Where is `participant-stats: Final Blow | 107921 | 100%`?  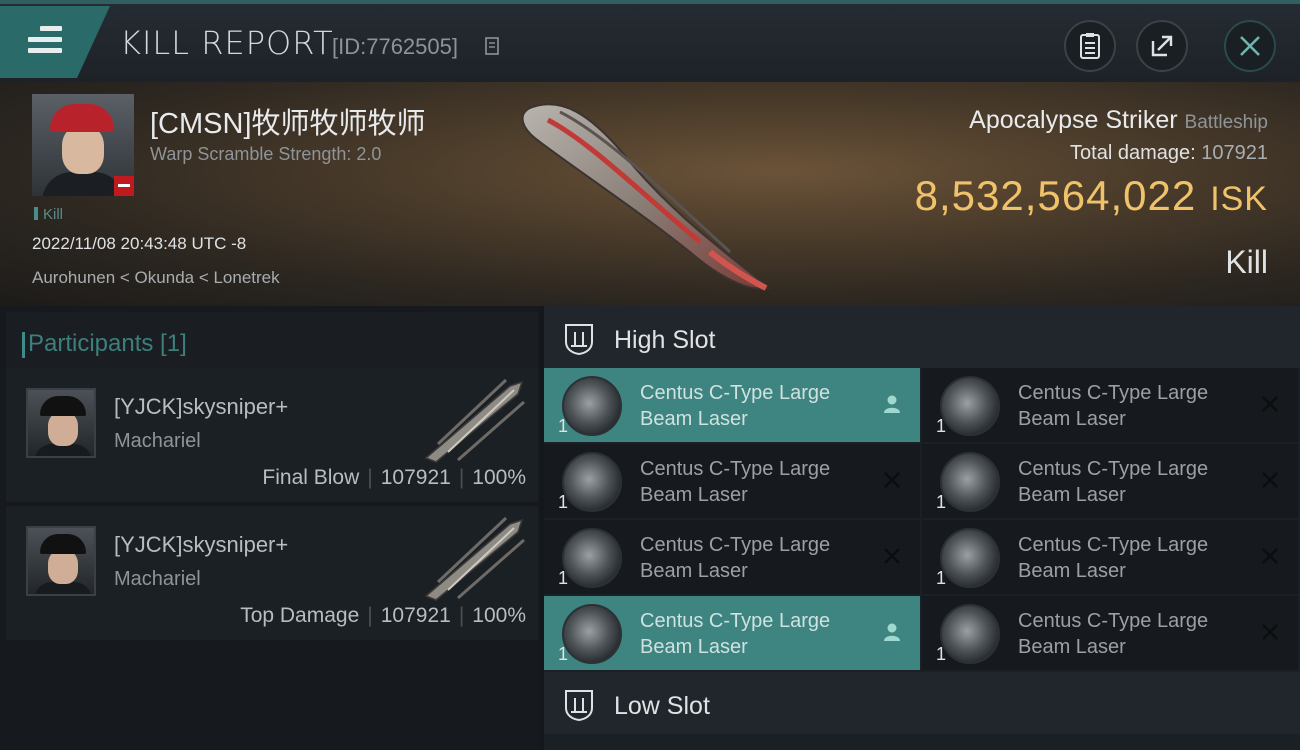
participant-stats: Final Blow | 107921 | 100% is located at coordinates (394, 477).